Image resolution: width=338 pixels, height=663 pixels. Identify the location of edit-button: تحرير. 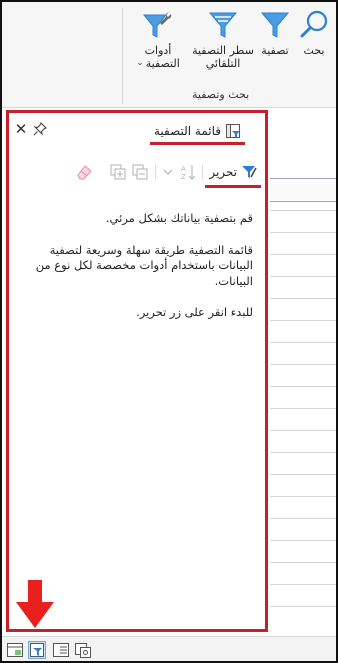
(233, 174).